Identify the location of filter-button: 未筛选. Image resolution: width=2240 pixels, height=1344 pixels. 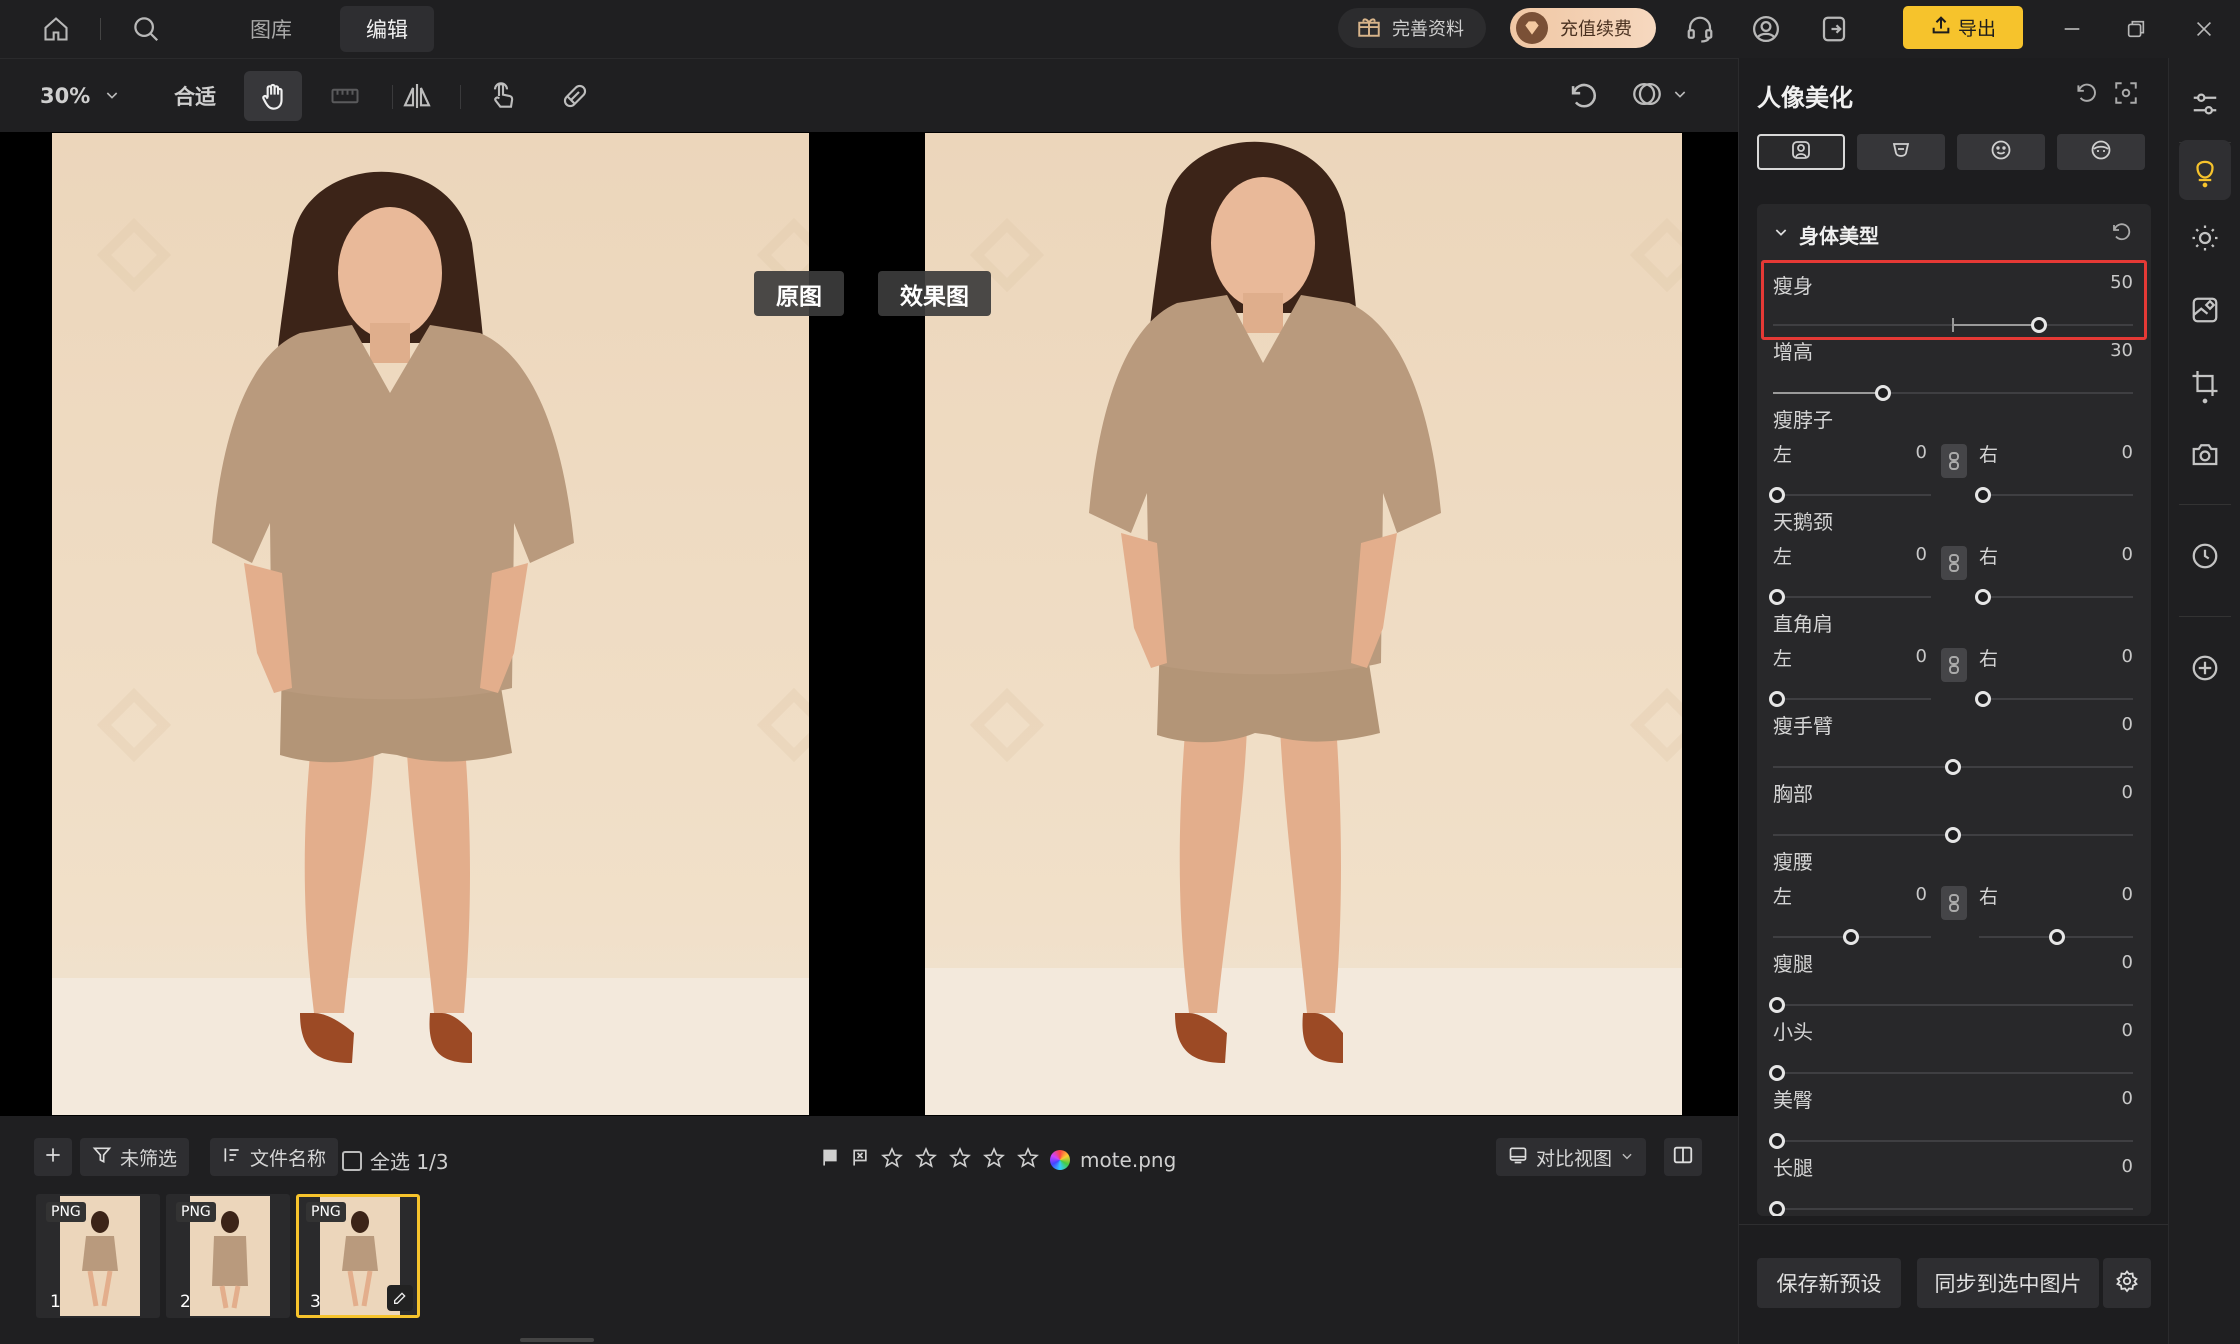
(135, 1157).